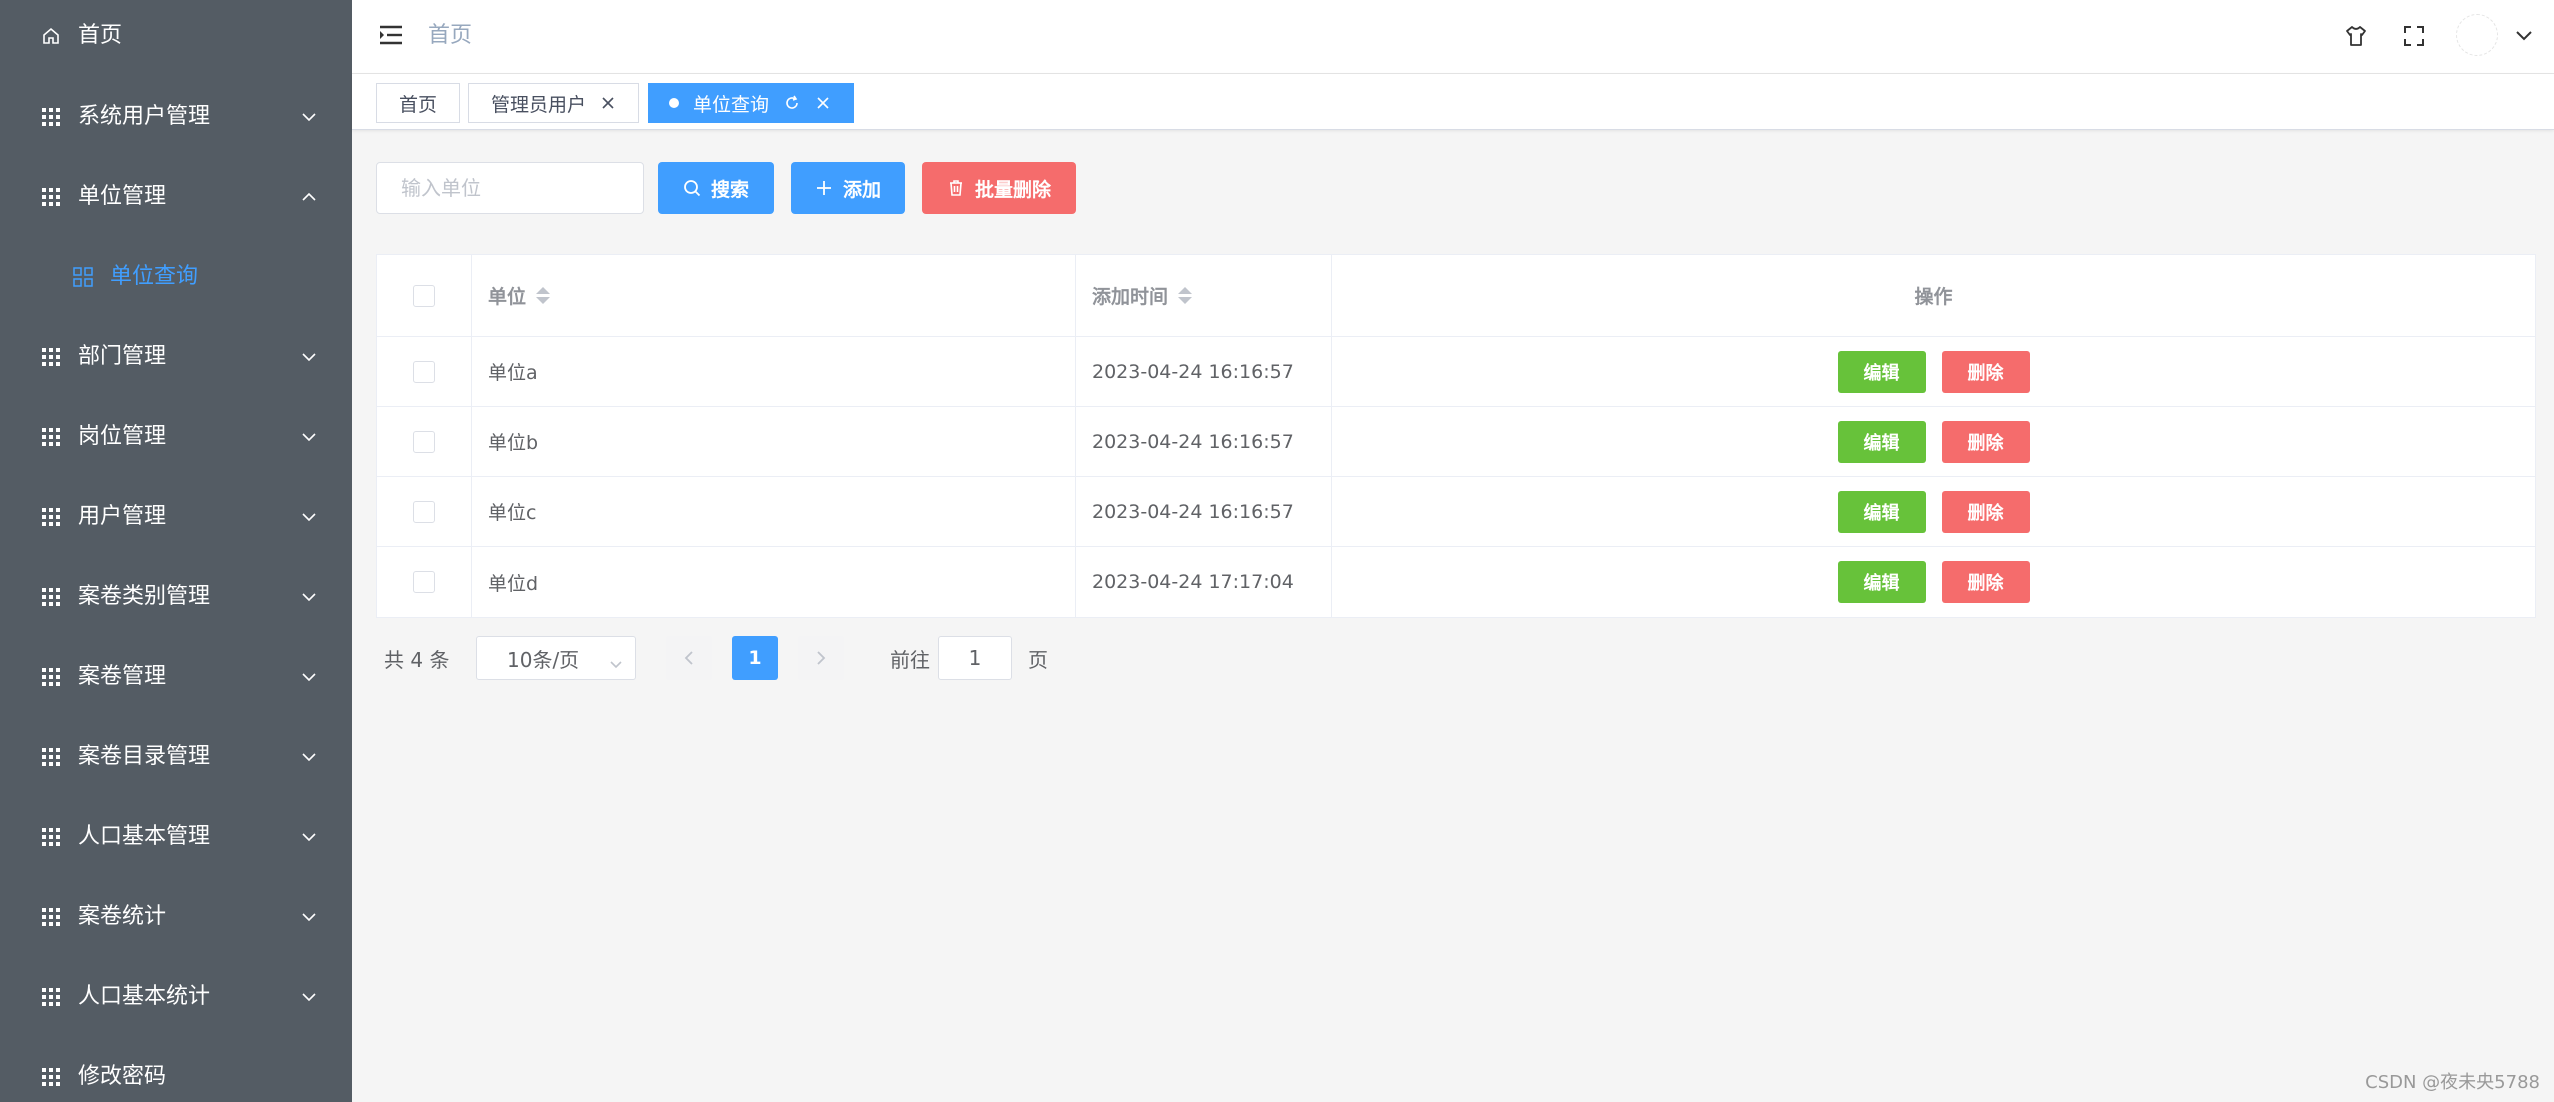 The height and width of the screenshot is (1102, 2554). Describe the element at coordinates (1453, 102) in the screenshot. I see `tags-view: 首页 管理员用户 单位查询` at that location.